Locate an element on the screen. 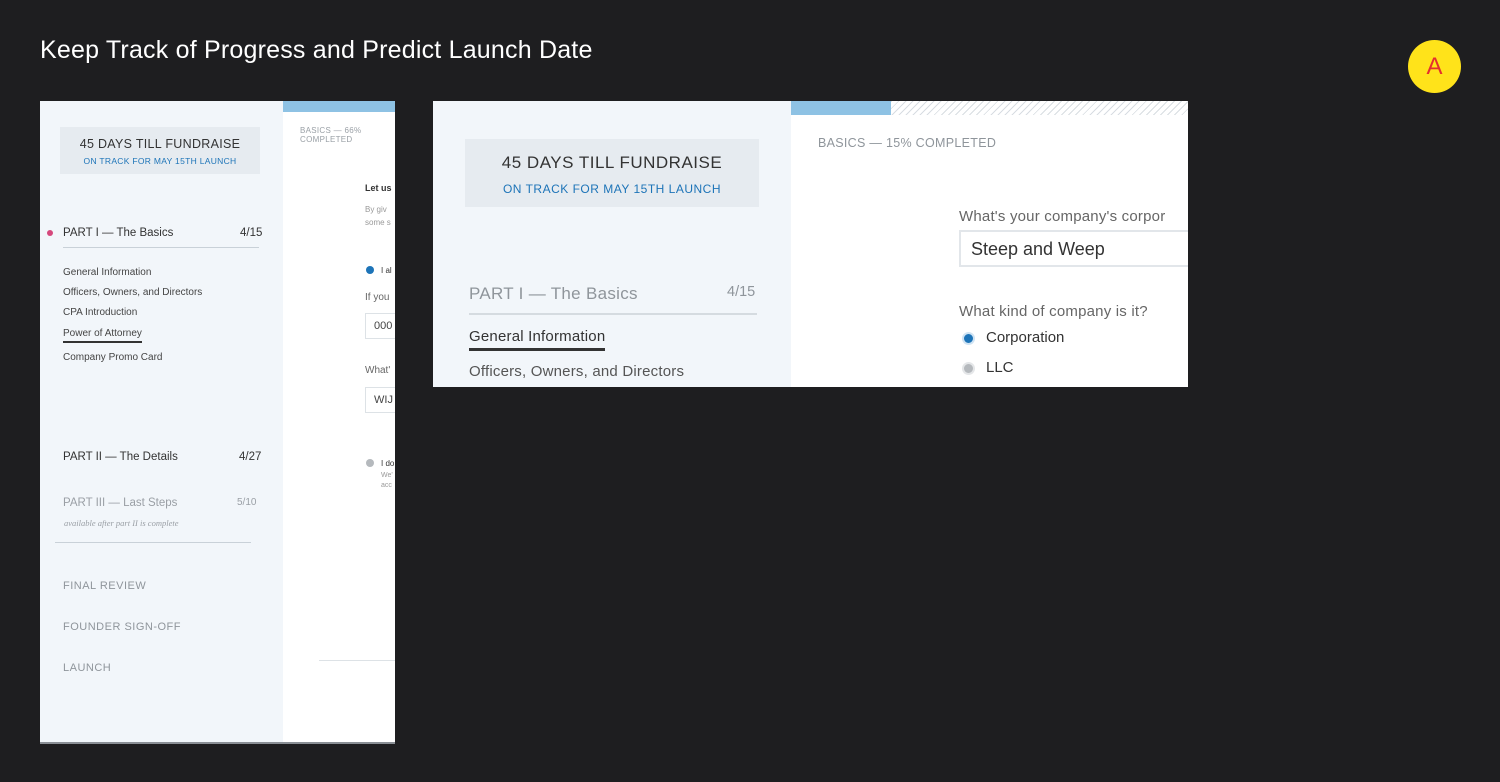 The width and height of the screenshot is (1500, 782). step-launch: LAUNCH is located at coordinates (87, 668).